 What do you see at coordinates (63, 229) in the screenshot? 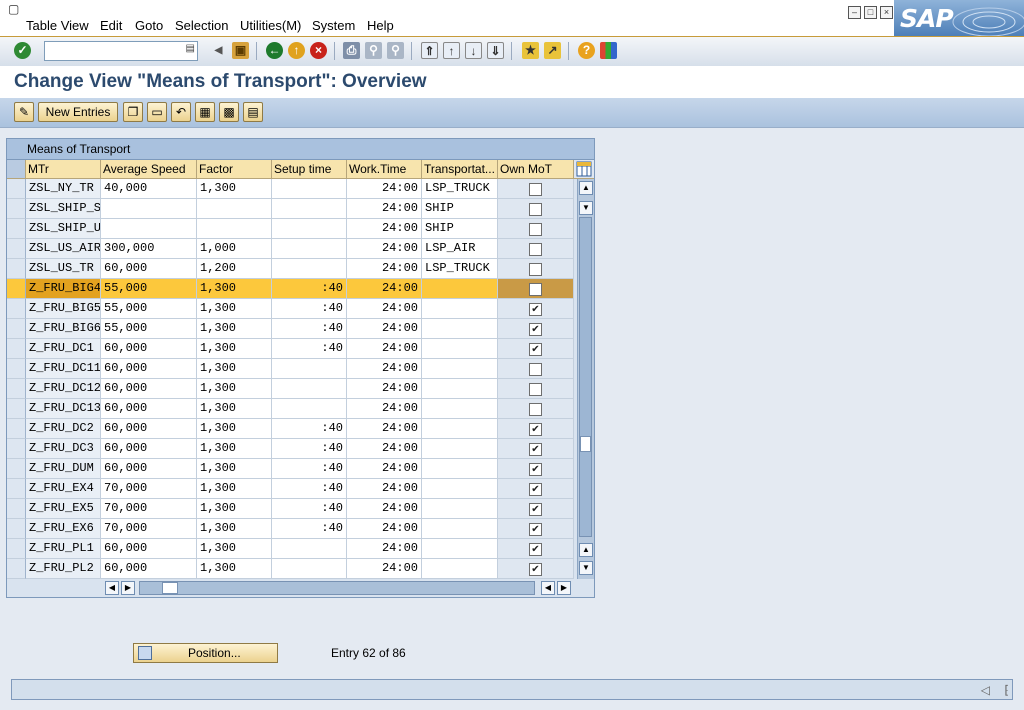
I see `cell-mtr: ZSL_SHIP_U` at bounding box center [63, 229].